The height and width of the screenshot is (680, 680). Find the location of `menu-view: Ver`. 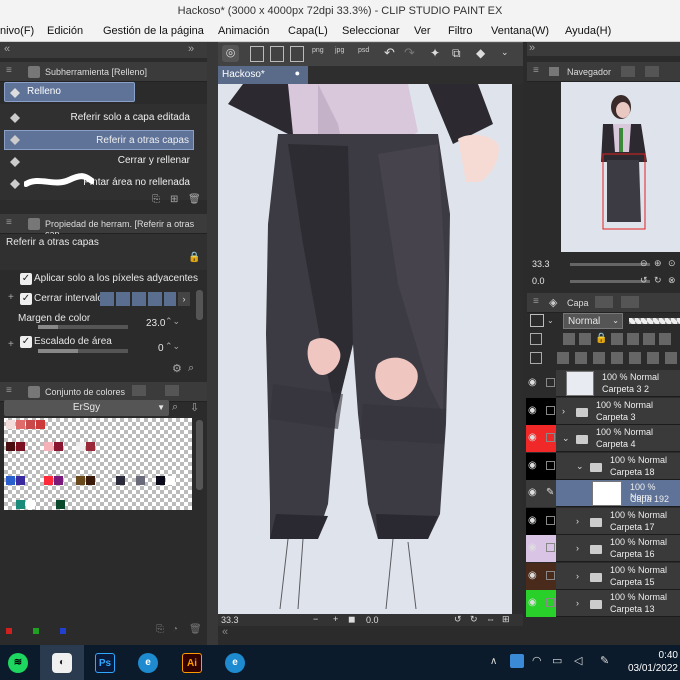

menu-view: Ver is located at coordinates (422, 31).